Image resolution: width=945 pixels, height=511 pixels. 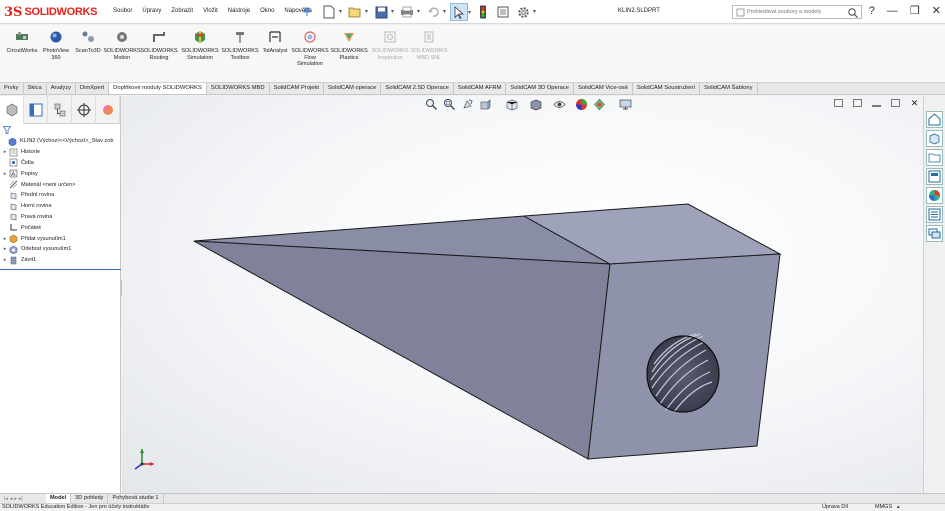 I want to click on cmd-toolbox: SOLIDWORKS Toolbox, so click(x=240, y=45).